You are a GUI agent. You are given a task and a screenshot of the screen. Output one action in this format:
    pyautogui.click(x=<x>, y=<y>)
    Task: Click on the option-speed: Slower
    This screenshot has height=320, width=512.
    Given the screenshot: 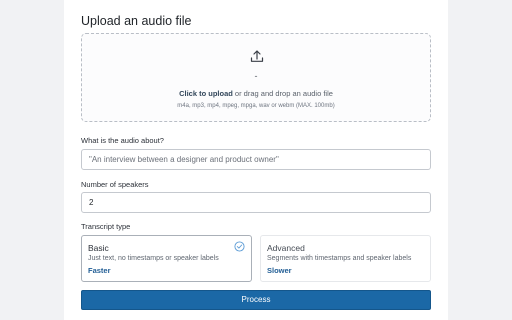 What is the action you would take?
    pyautogui.click(x=279, y=270)
    